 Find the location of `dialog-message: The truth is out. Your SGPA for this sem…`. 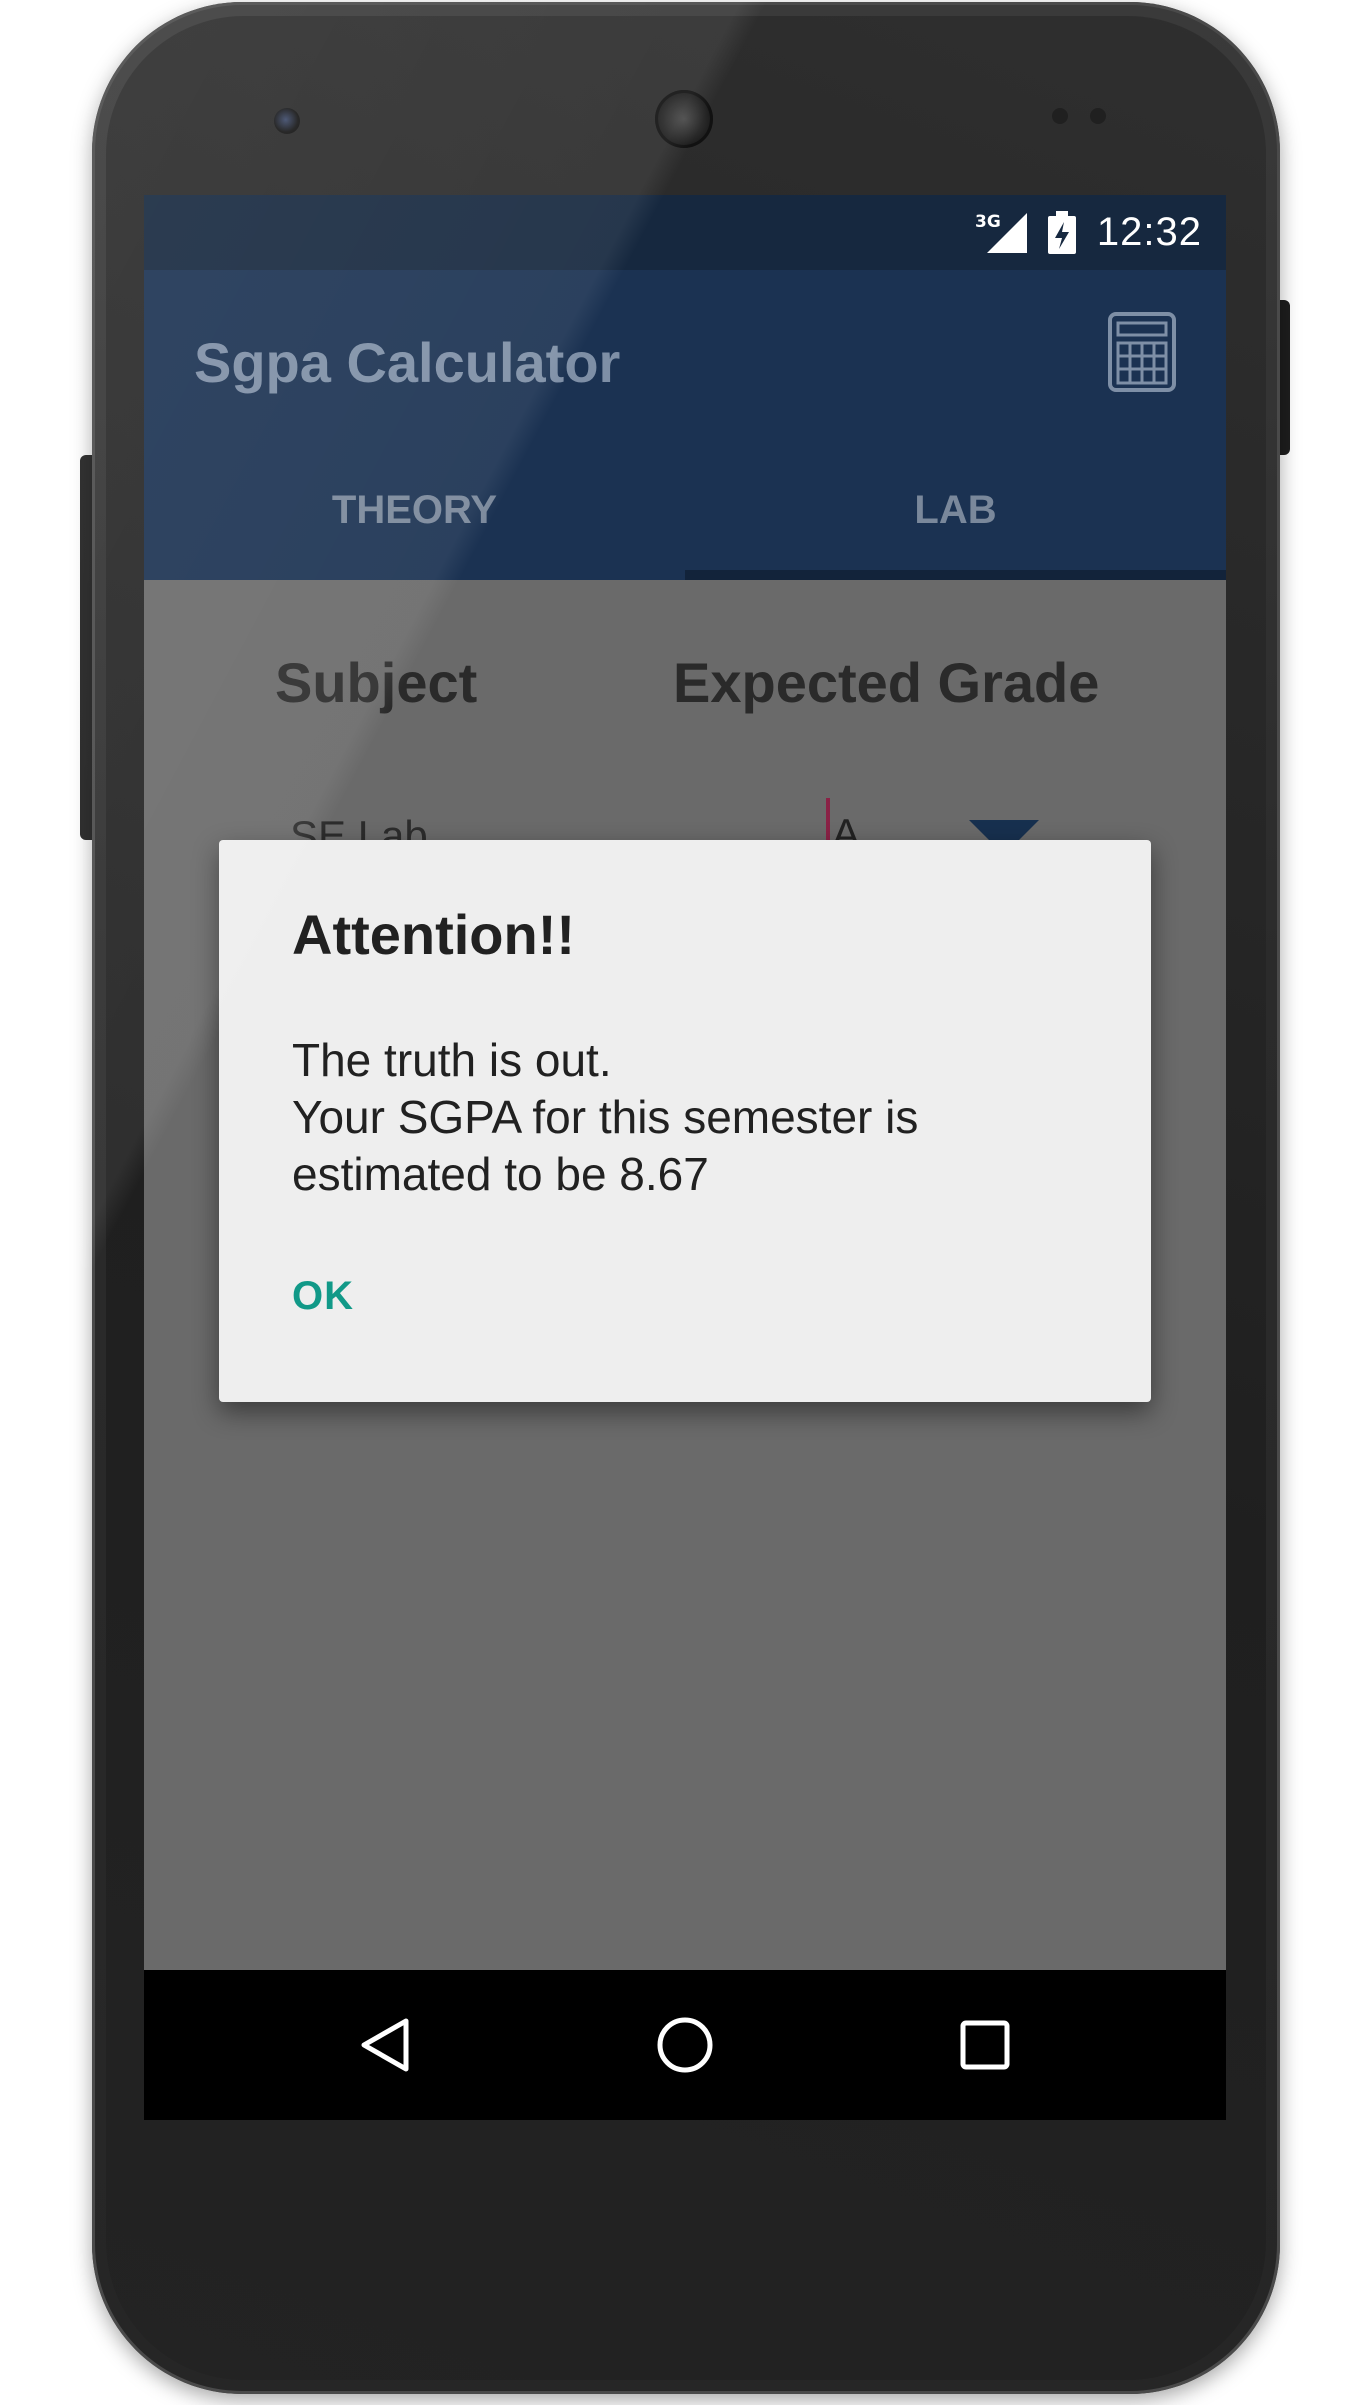

dialog-message: The truth is out. Your SGPA for this sem… is located at coordinates (692, 1117).